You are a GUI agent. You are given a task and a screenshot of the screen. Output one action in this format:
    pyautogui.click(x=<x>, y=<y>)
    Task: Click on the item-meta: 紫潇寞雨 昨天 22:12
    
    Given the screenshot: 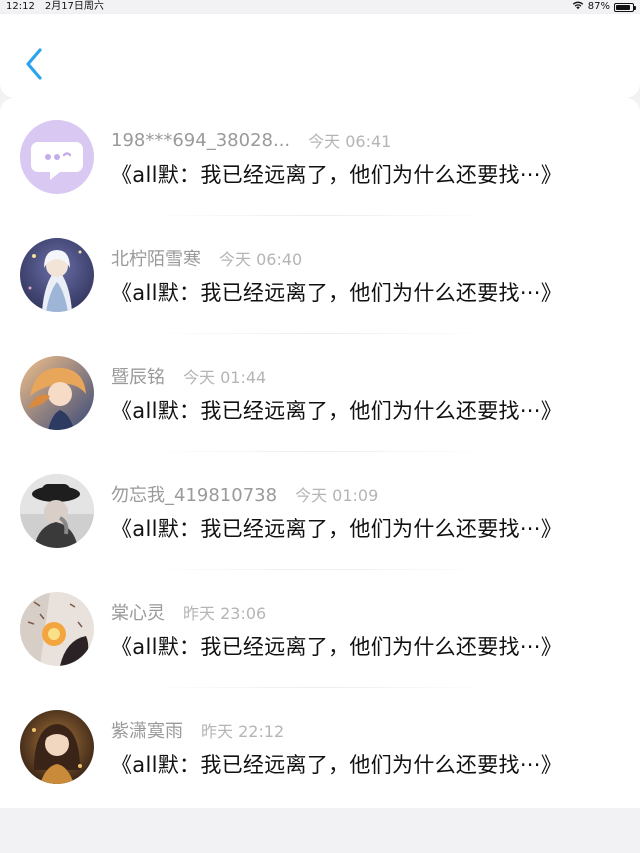 What is the action you would take?
    pyautogui.click(x=198, y=730)
    